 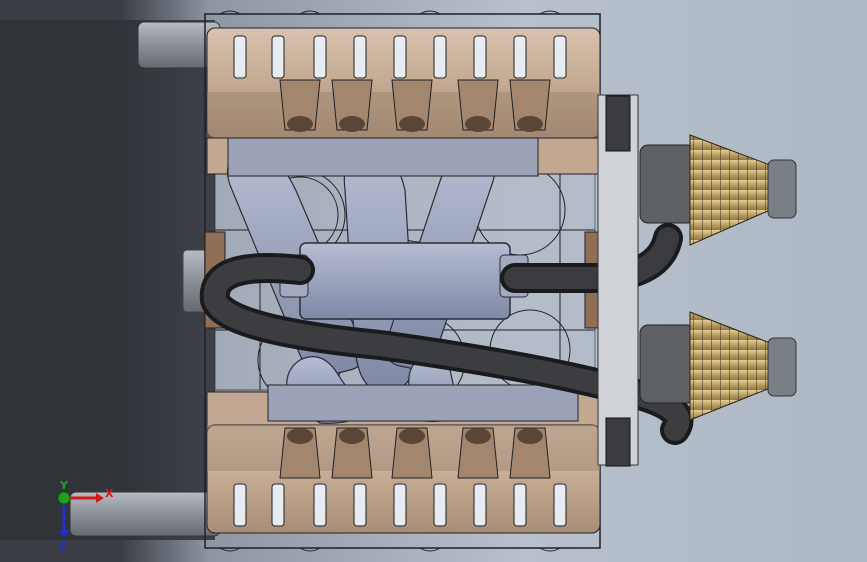 What do you see at coordinates (423, 403) in the screenshot?
I see `lower-plenum-rail` at bounding box center [423, 403].